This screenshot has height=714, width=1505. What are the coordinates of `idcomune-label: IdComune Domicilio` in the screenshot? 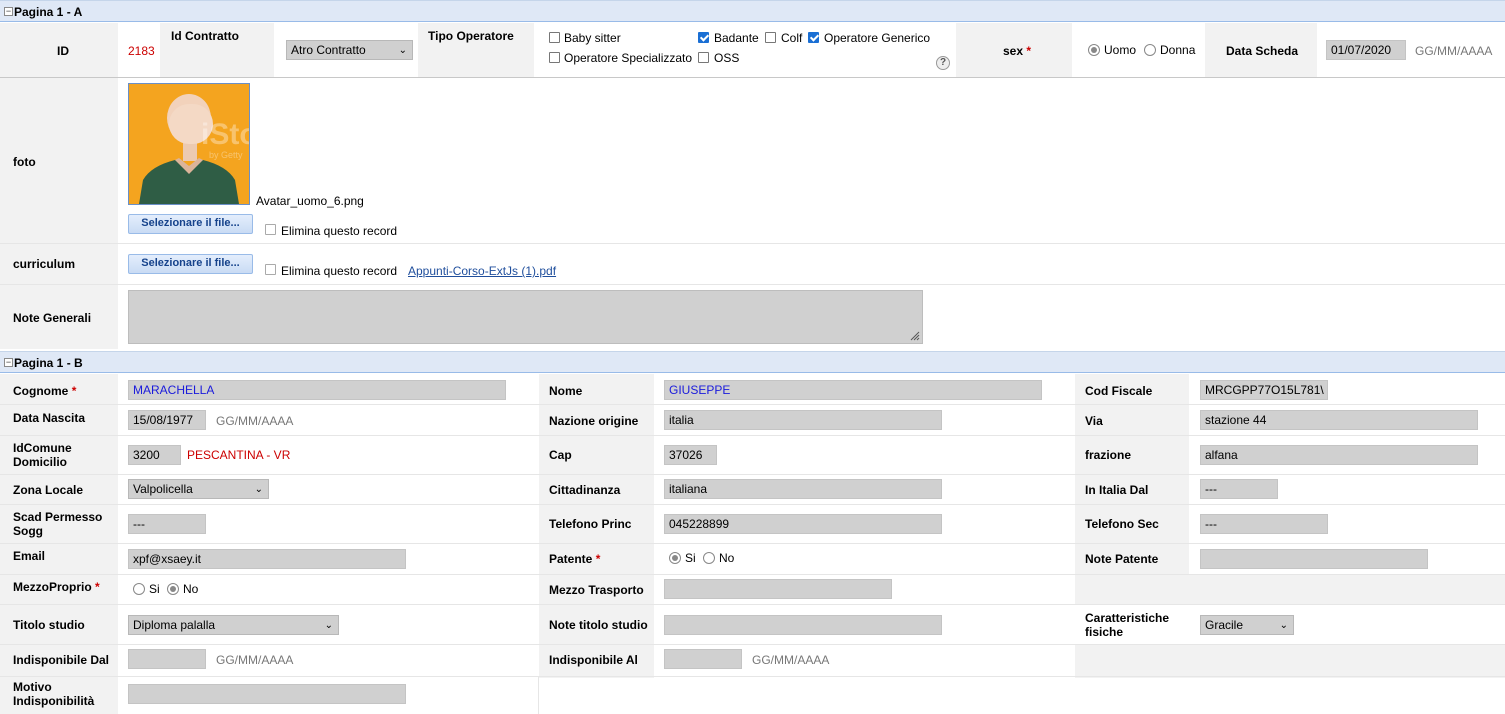 It's located at (42, 455).